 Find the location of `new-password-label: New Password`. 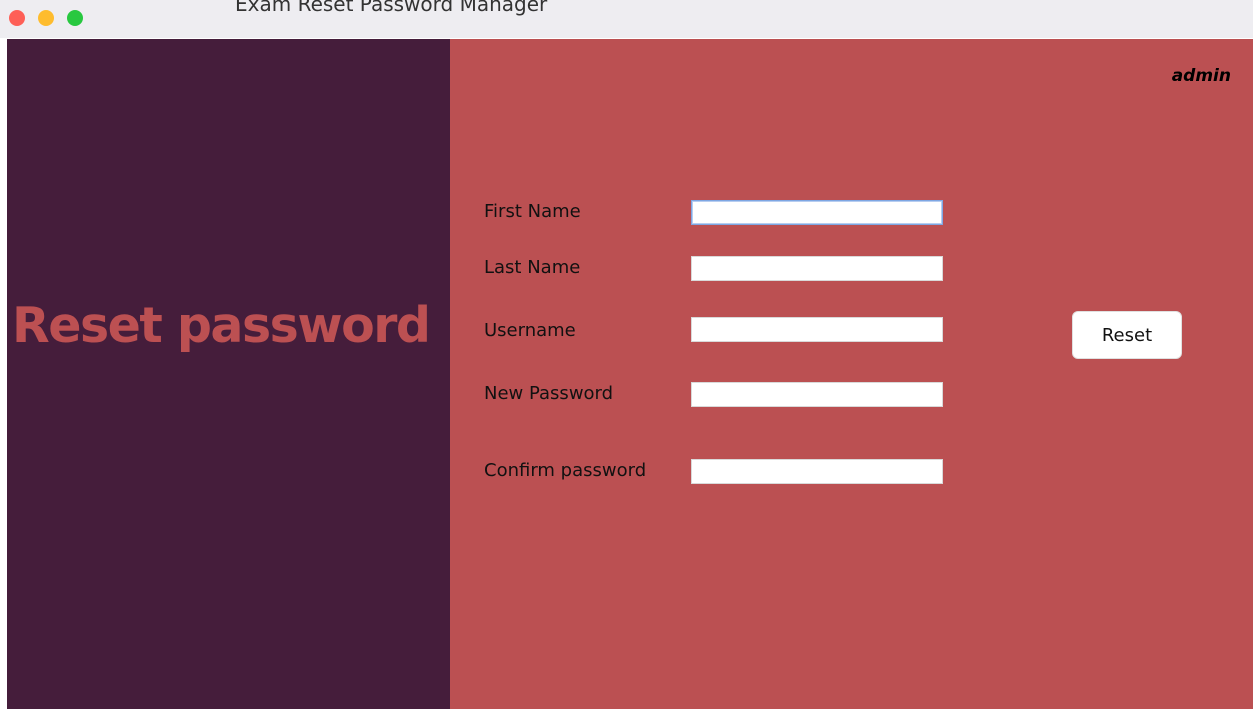

new-password-label: New Password is located at coordinates (549, 393).